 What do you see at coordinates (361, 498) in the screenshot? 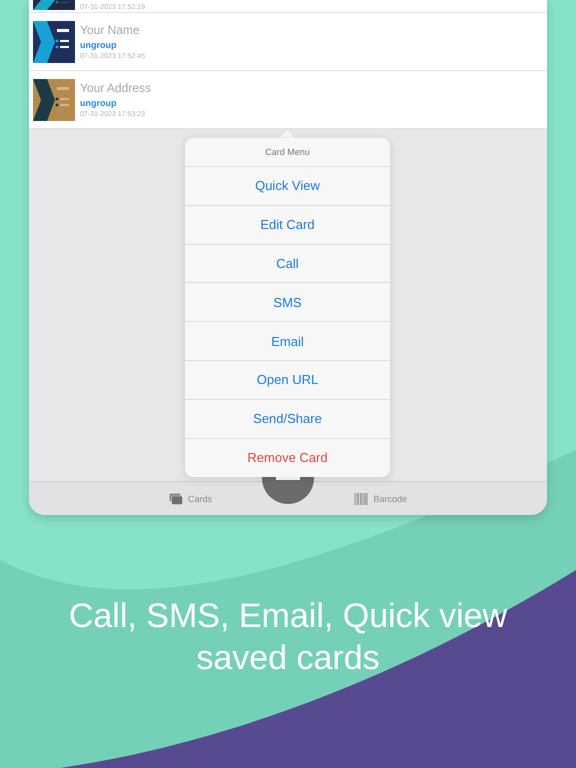
I see `barcode-icon` at bounding box center [361, 498].